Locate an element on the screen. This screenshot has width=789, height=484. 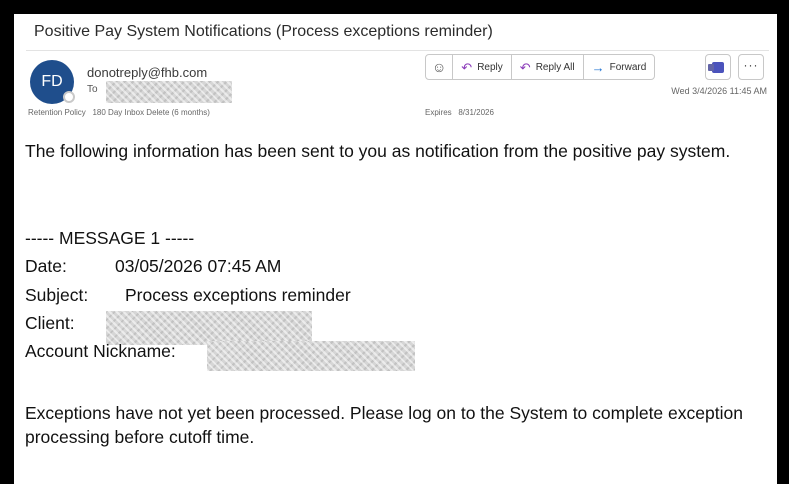
subject-row: Subject: Process exceptions reminder is located at coordinates (188, 295).